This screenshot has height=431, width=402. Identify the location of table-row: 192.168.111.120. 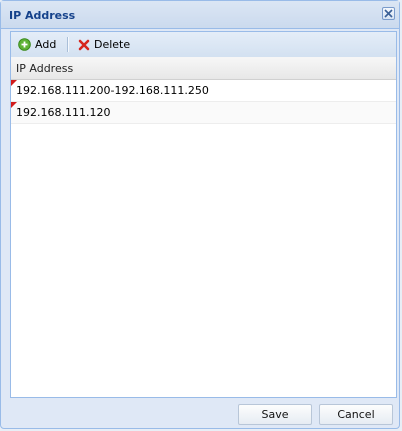
(203, 113).